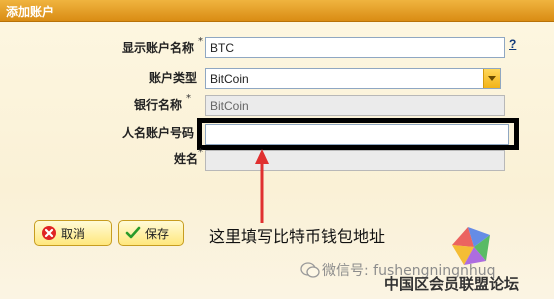  Describe the element at coordinates (353, 78) in the screenshot. I see `account-type-select: BitCoin` at that location.